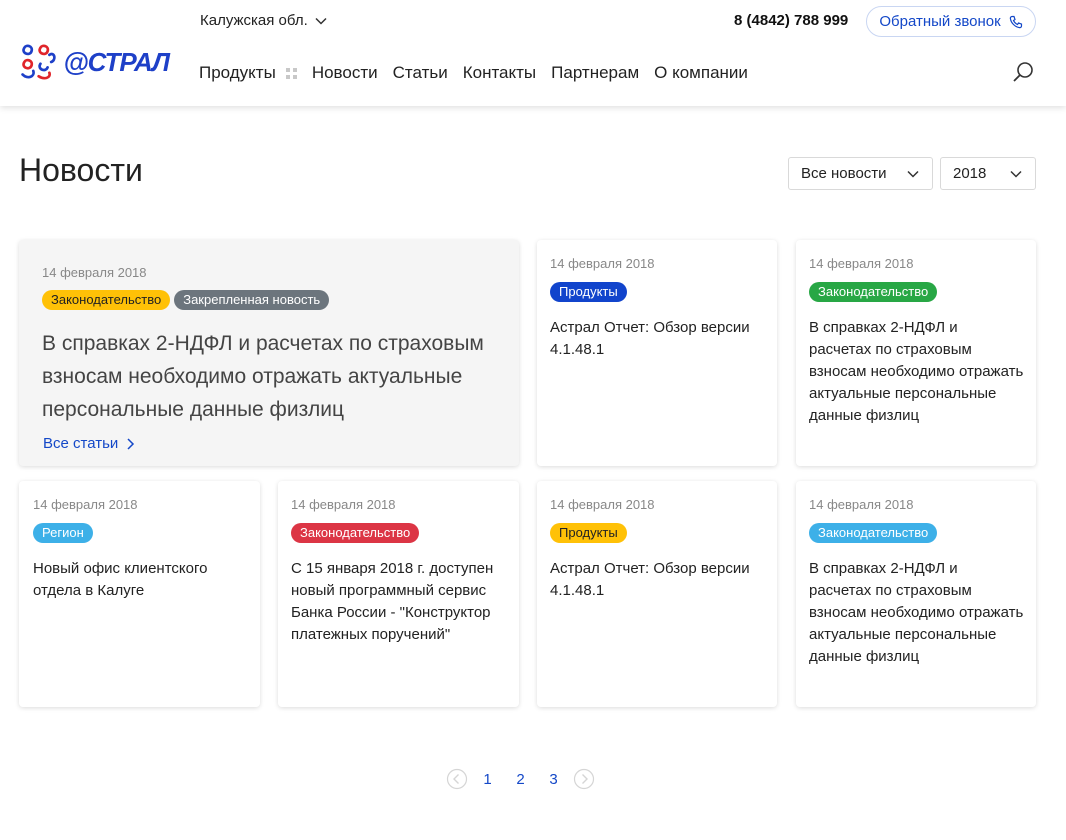  I want to click on nav-item-articles: Статьи, so click(420, 73).